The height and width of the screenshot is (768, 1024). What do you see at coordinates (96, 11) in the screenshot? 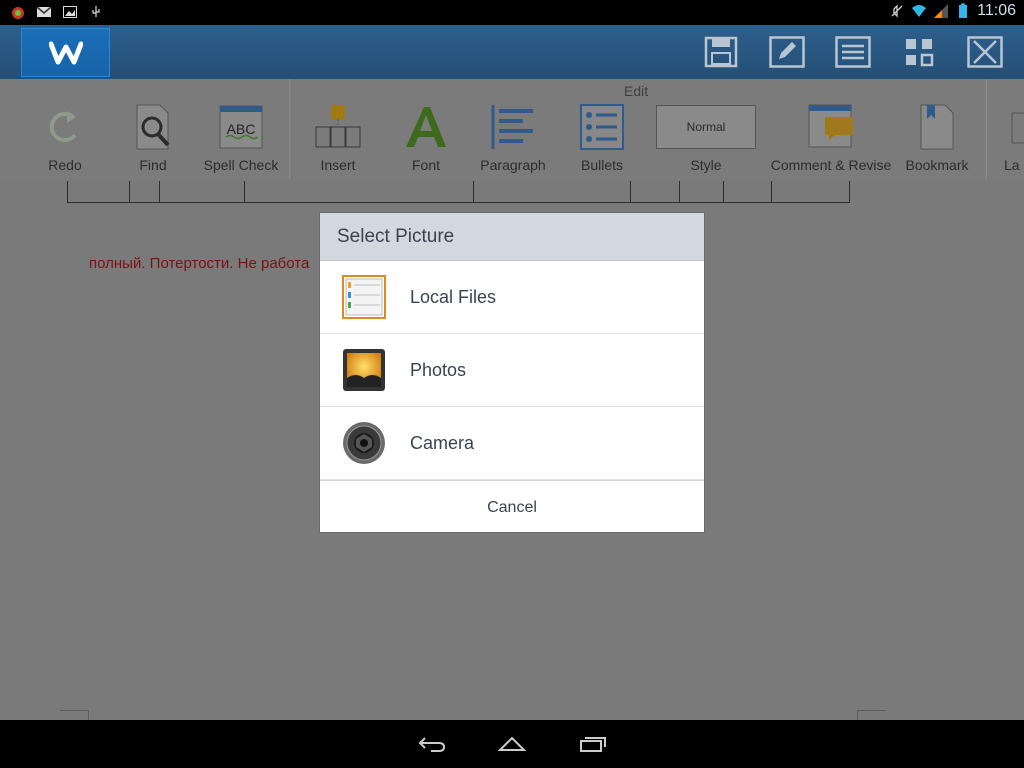
I see `usb-icon` at bounding box center [96, 11].